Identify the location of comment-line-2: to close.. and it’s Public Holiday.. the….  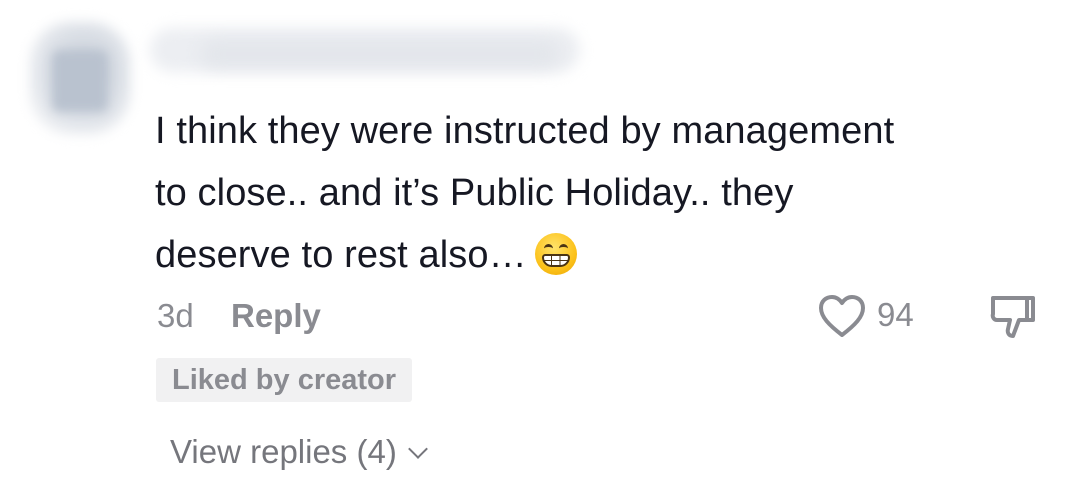
(474, 193).